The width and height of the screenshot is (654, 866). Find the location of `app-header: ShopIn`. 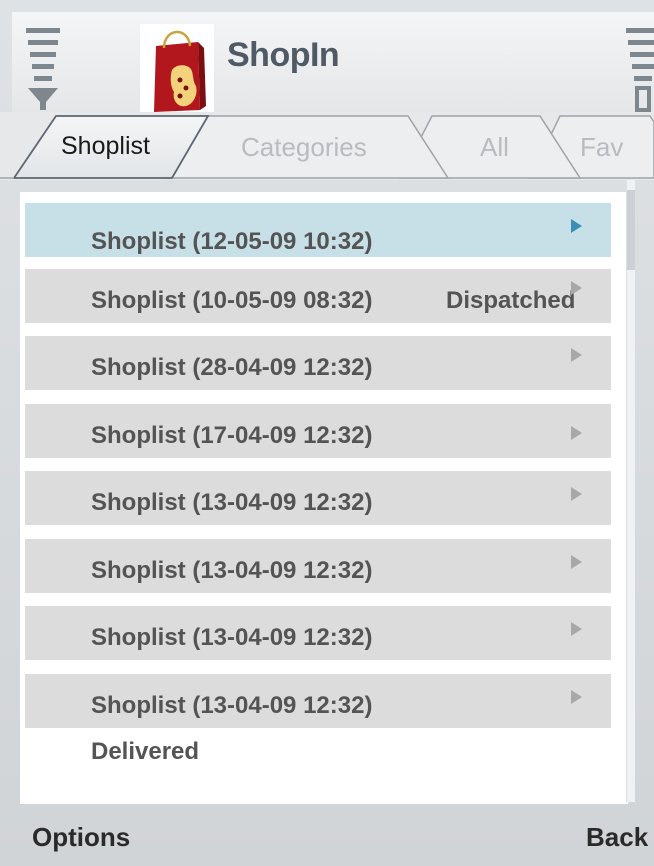

app-header: ShopIn is located at coordinates (333, 66).